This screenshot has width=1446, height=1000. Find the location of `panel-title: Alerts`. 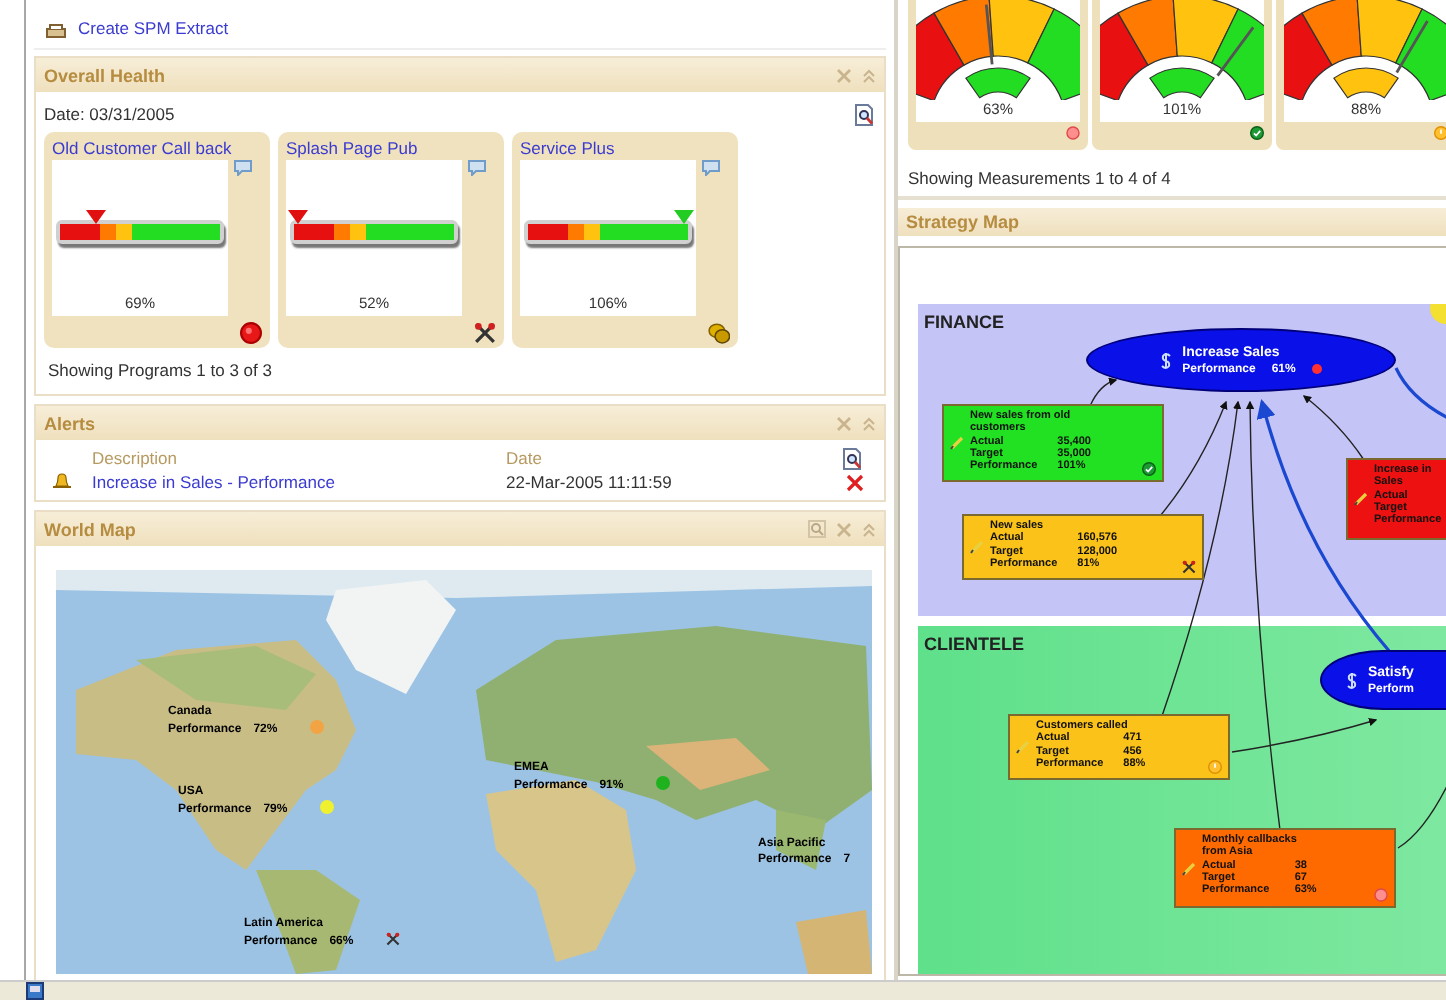

panel-title: Alerts is located at coordinates (71, 423).